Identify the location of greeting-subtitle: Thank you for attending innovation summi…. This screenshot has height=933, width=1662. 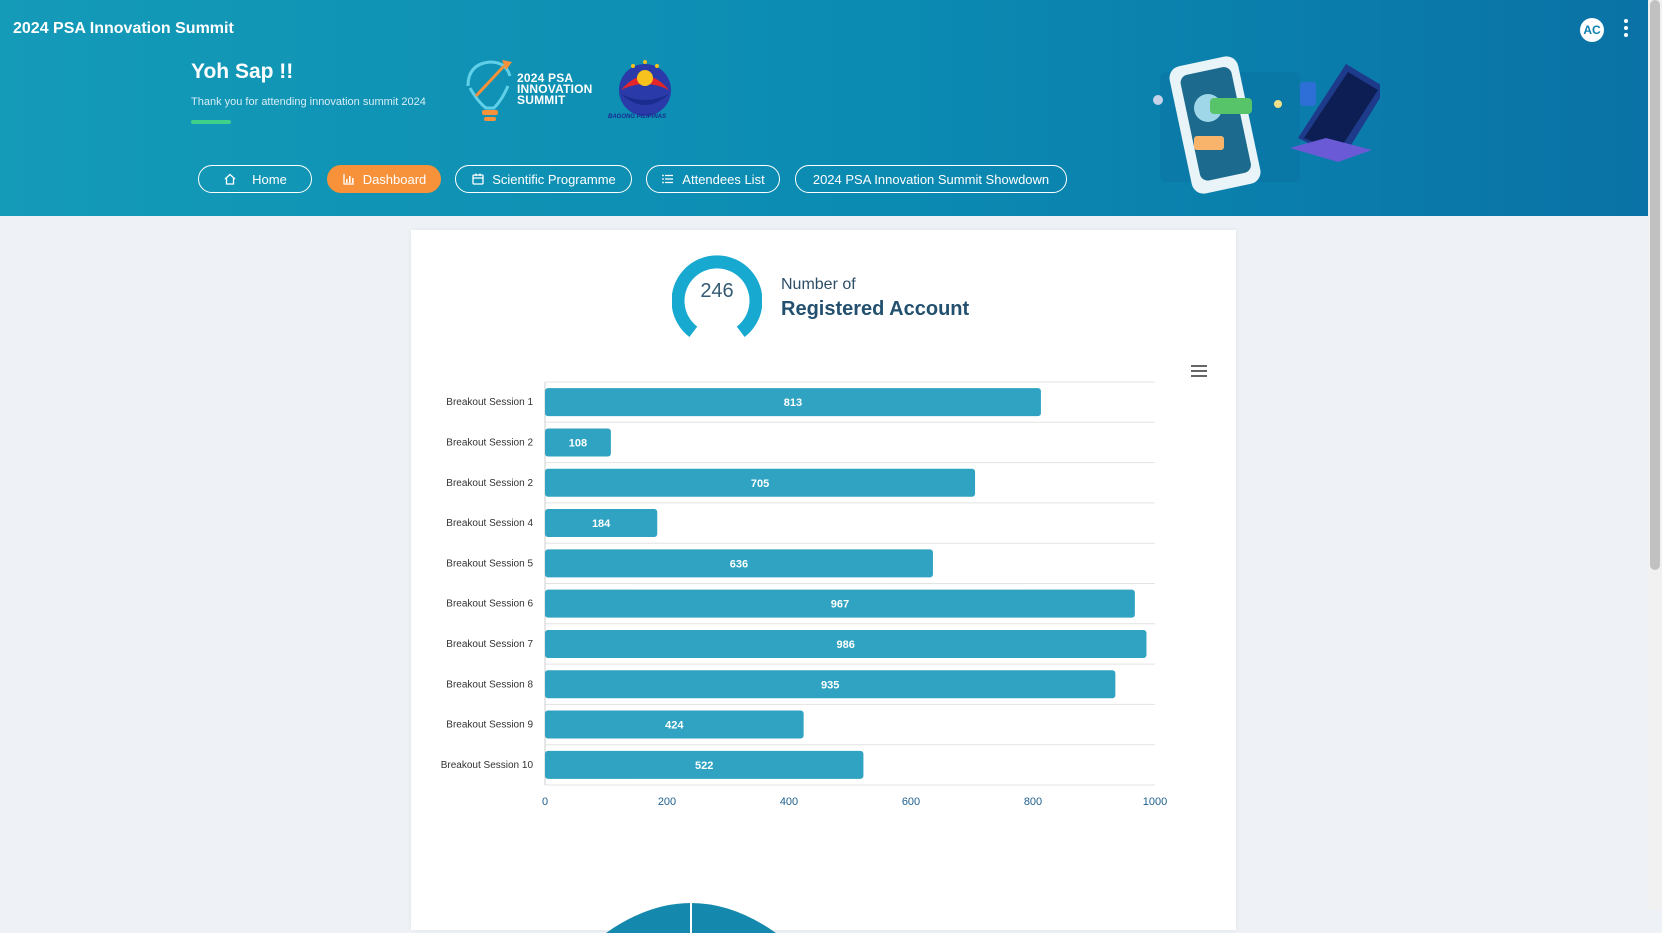
(308, 102).